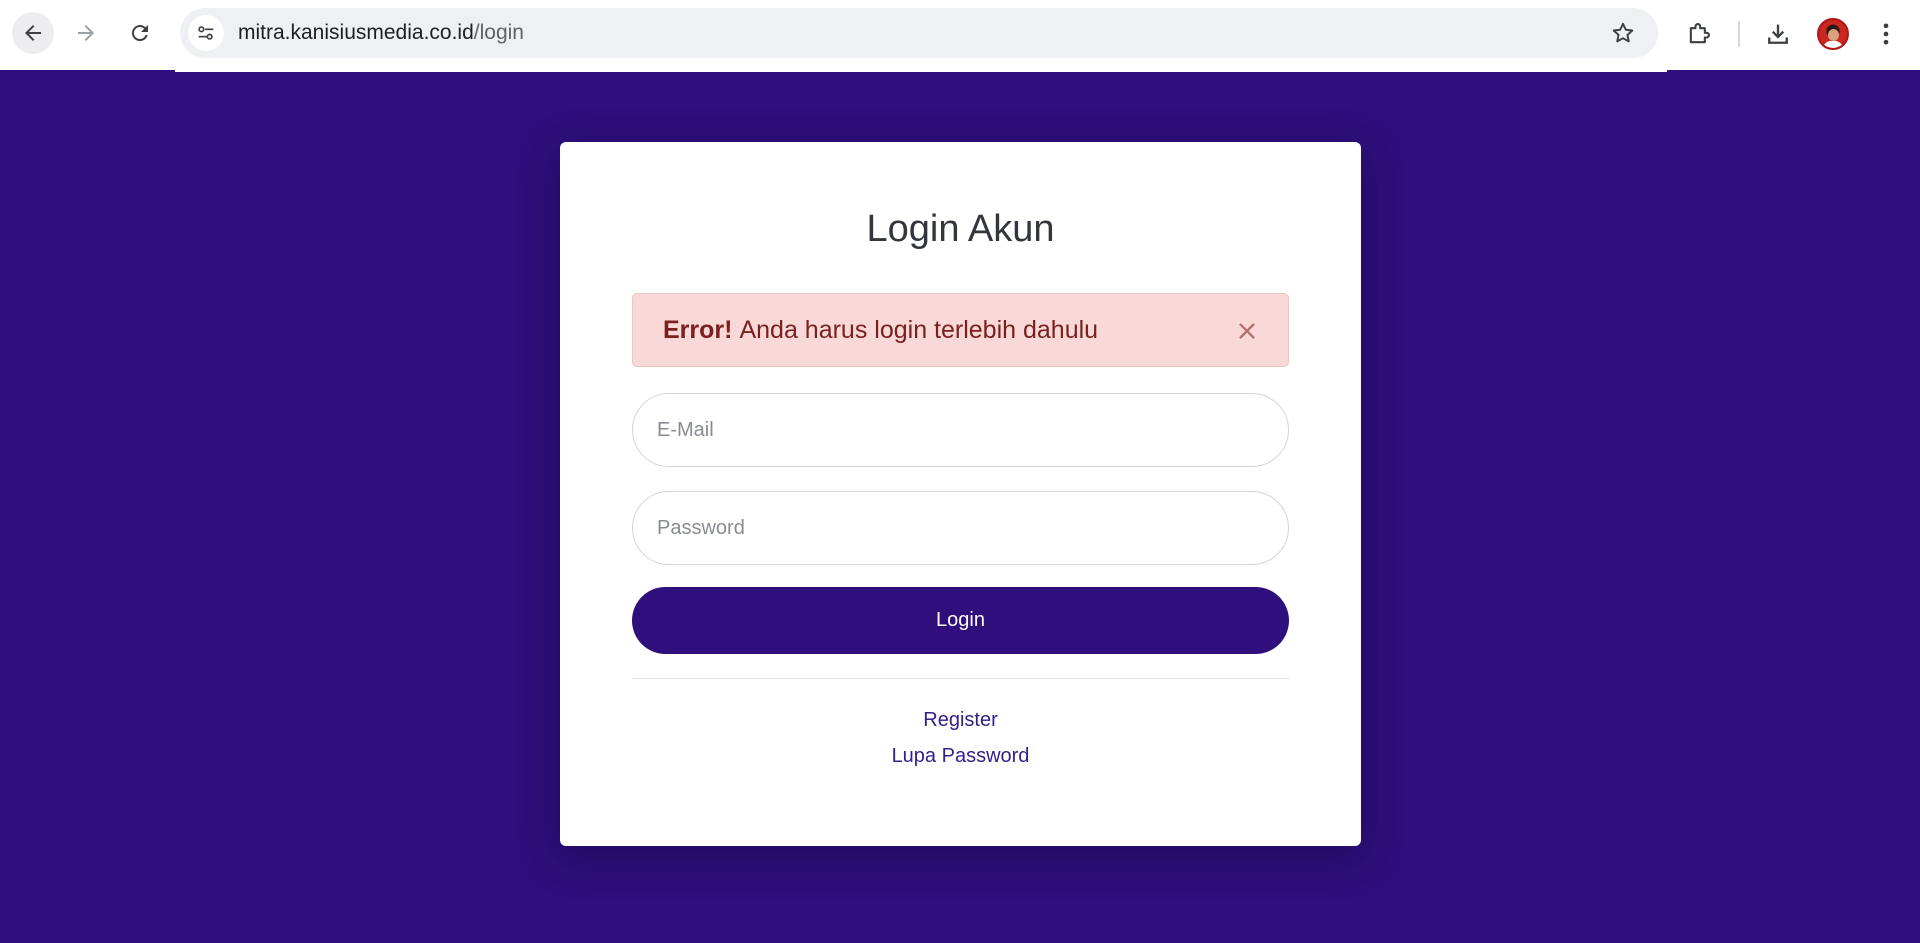 Image resolution: width=1920 pixels, height=943 pixels. I want to click on browser-toolbar: mitra.kanisiusmedia.co.id/login, so click(960, 35).